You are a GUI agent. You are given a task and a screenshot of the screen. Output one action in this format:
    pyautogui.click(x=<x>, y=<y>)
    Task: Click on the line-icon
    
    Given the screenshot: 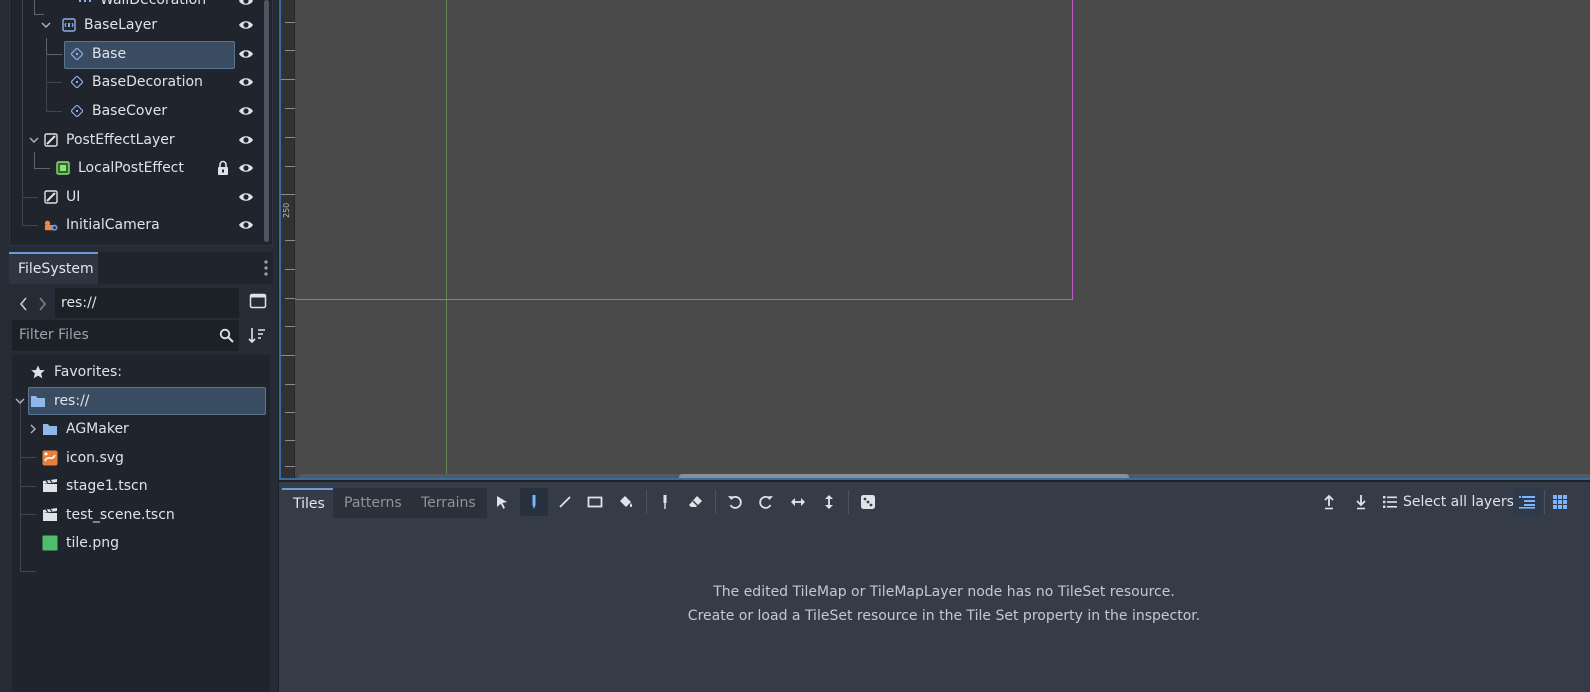 What is the action you would take?
    pyautogui.click(x=565, y=502)
    